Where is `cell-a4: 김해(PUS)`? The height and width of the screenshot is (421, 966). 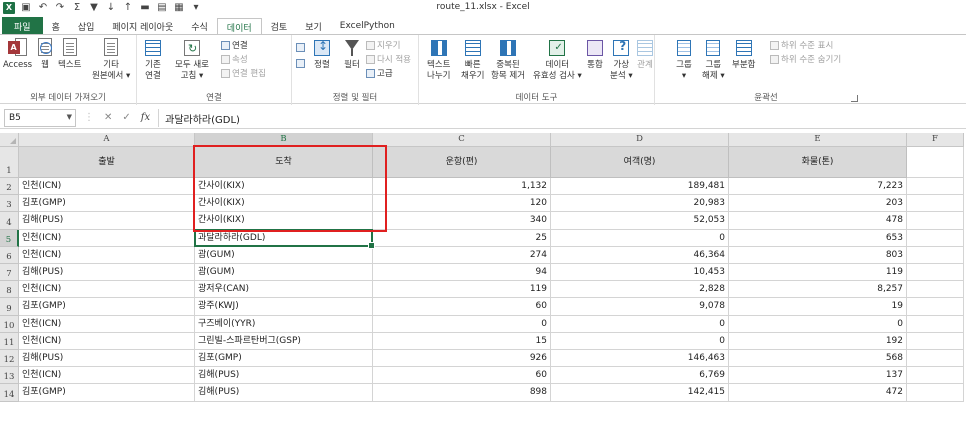
cell-a4: 김해(PUS) is located at coordinates (107, 221).